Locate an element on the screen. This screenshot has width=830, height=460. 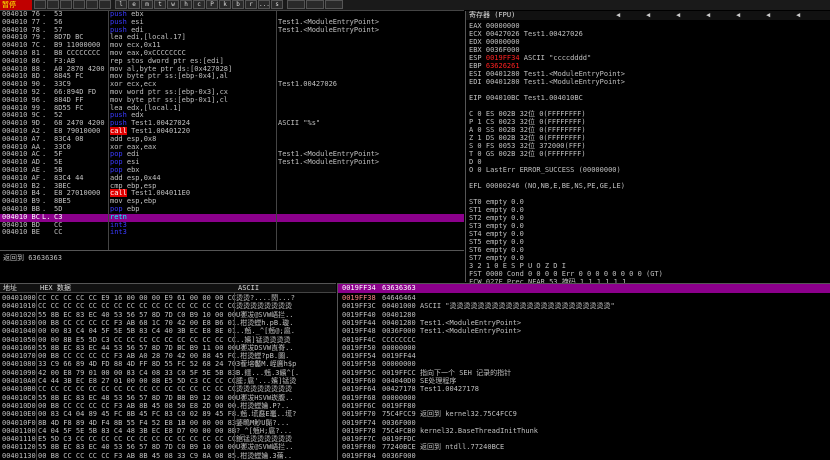
toolbar-button-8: k is located at coordinates (225, 4).